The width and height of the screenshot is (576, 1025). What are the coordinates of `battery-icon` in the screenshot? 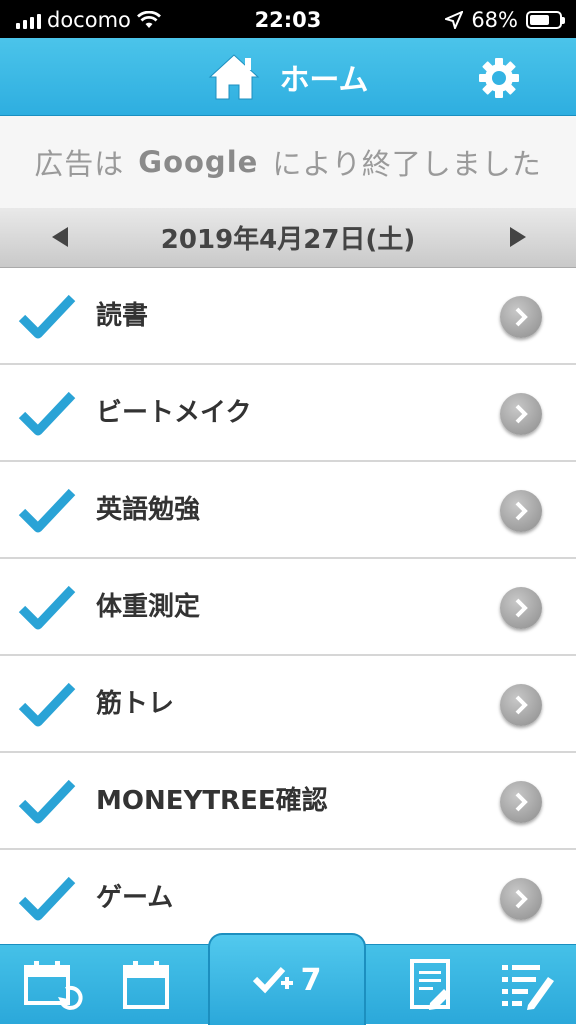 It's located at (545, 20).